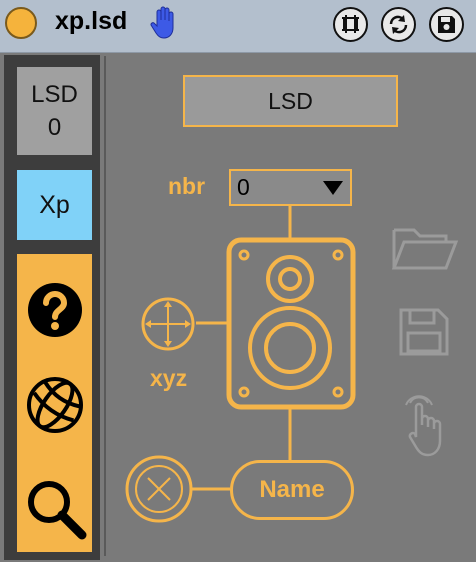  I want to click on lsd-counter: LSD 0, so click(54, 111).